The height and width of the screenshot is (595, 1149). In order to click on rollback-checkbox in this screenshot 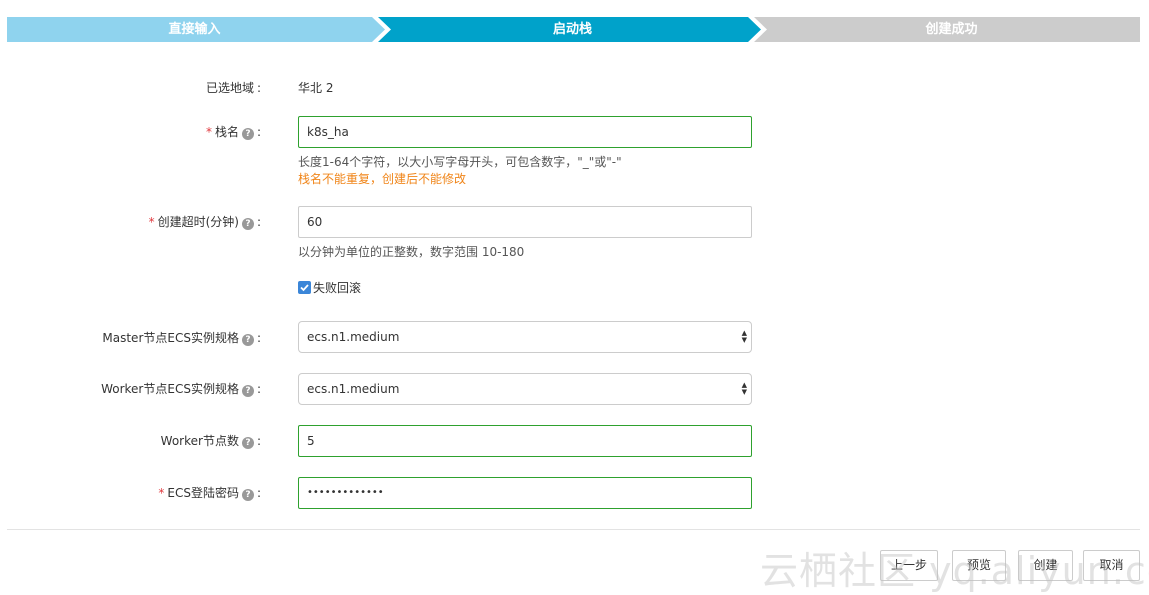, I will do `click(304, 287)`.